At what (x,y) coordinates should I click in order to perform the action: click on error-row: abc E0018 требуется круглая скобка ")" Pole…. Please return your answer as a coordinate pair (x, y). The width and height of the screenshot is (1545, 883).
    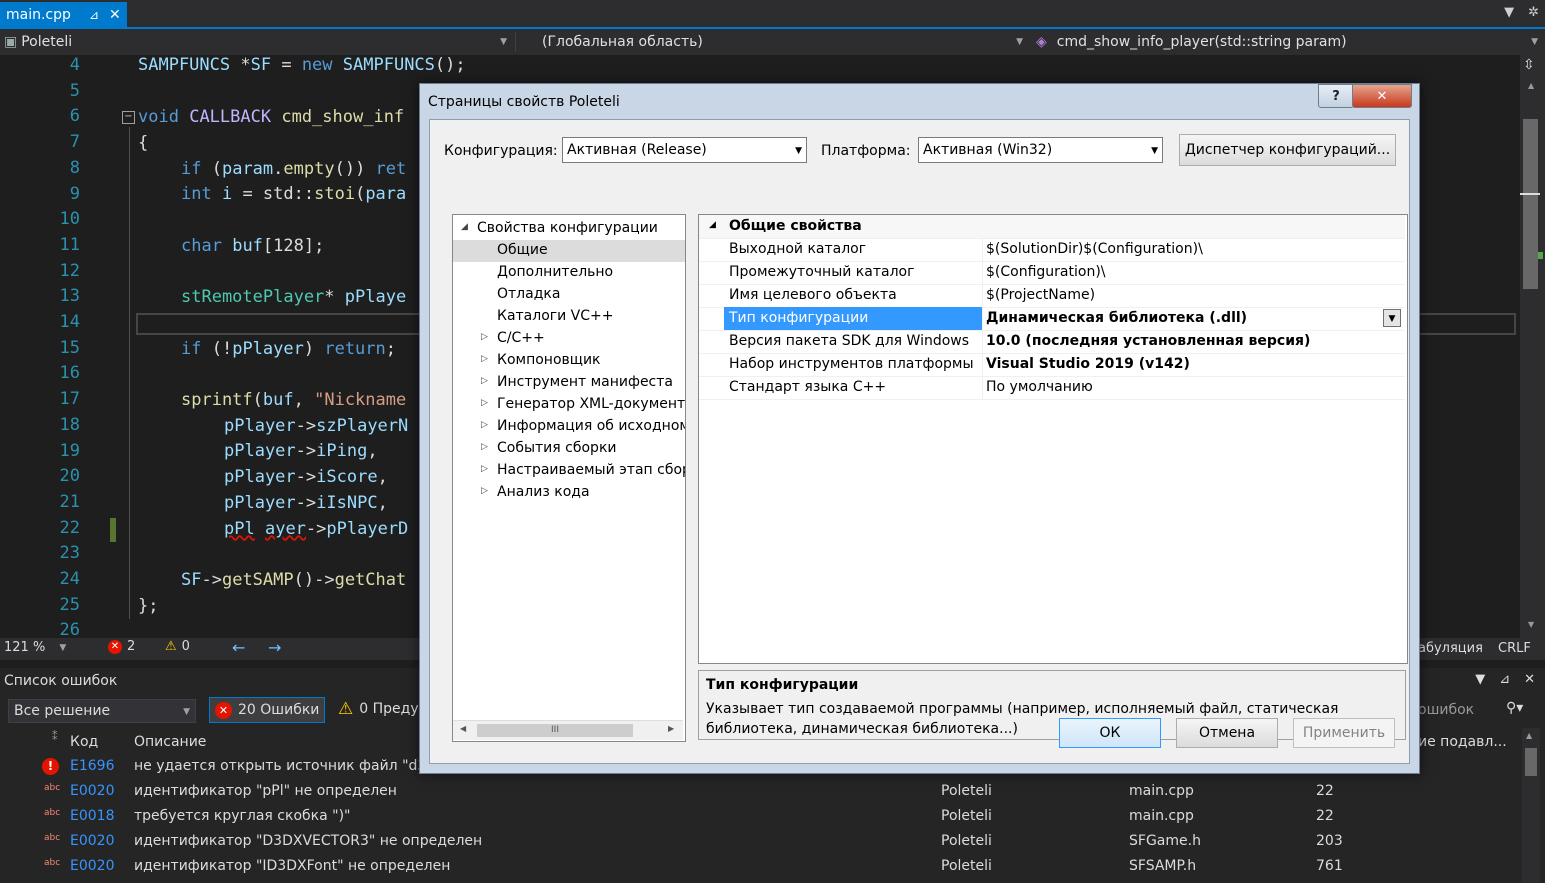
    Looking at the image, I should click on (760, 817).